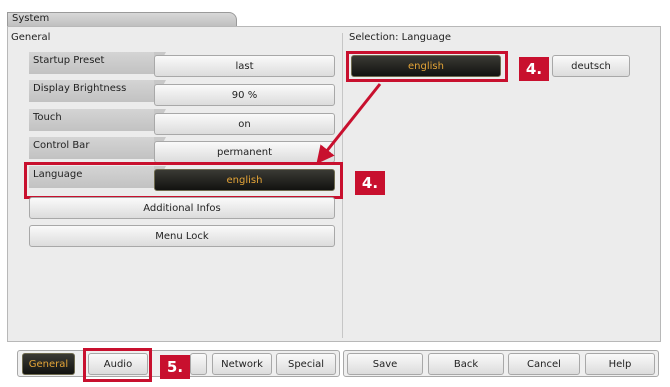  What do you see at coordinates (620, 364) in the screenshot?
I see `help-button: Help` at bounding box center [620, 364].